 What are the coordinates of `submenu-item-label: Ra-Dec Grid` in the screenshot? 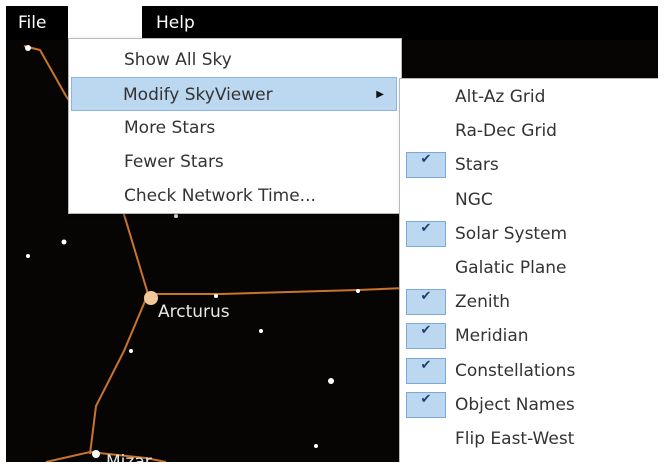 It's located at (506, 131).